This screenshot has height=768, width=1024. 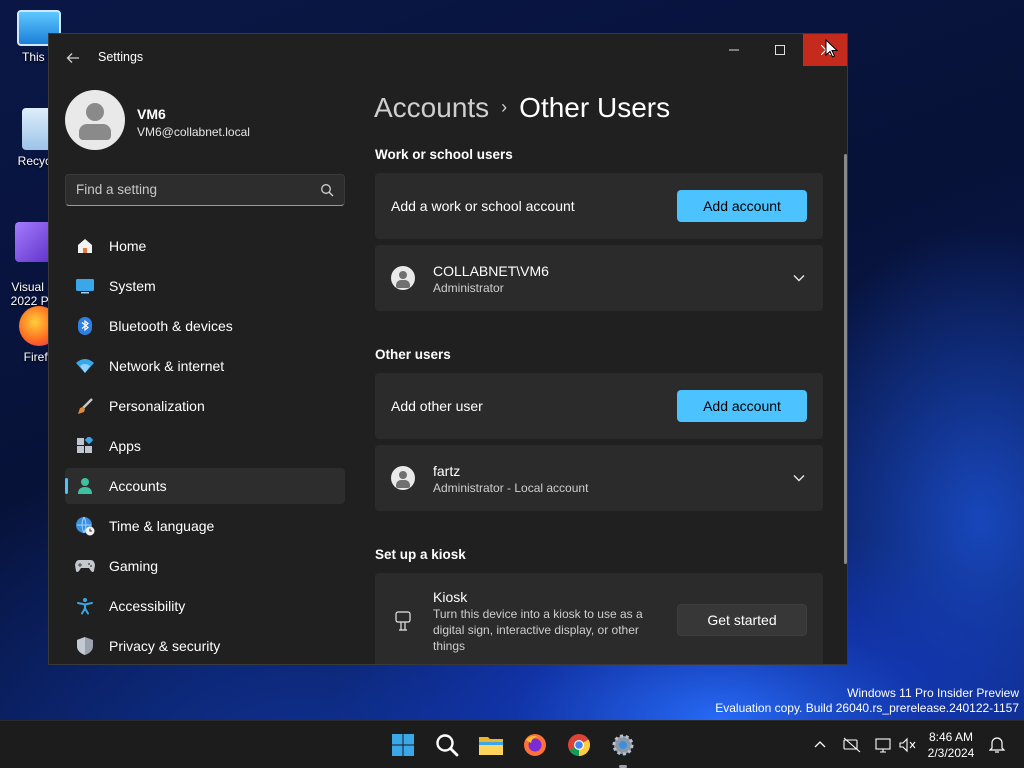 I want to click on taskbar-firefox, so click(x=535, y=745).